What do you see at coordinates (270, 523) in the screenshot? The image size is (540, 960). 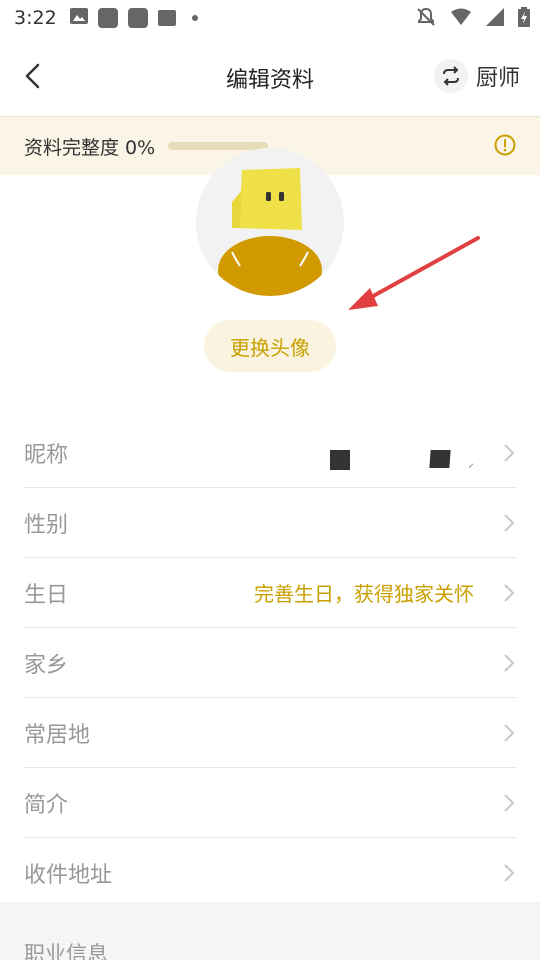 I see `profile-item-gender: 性别` at bounding box center [270, 523].